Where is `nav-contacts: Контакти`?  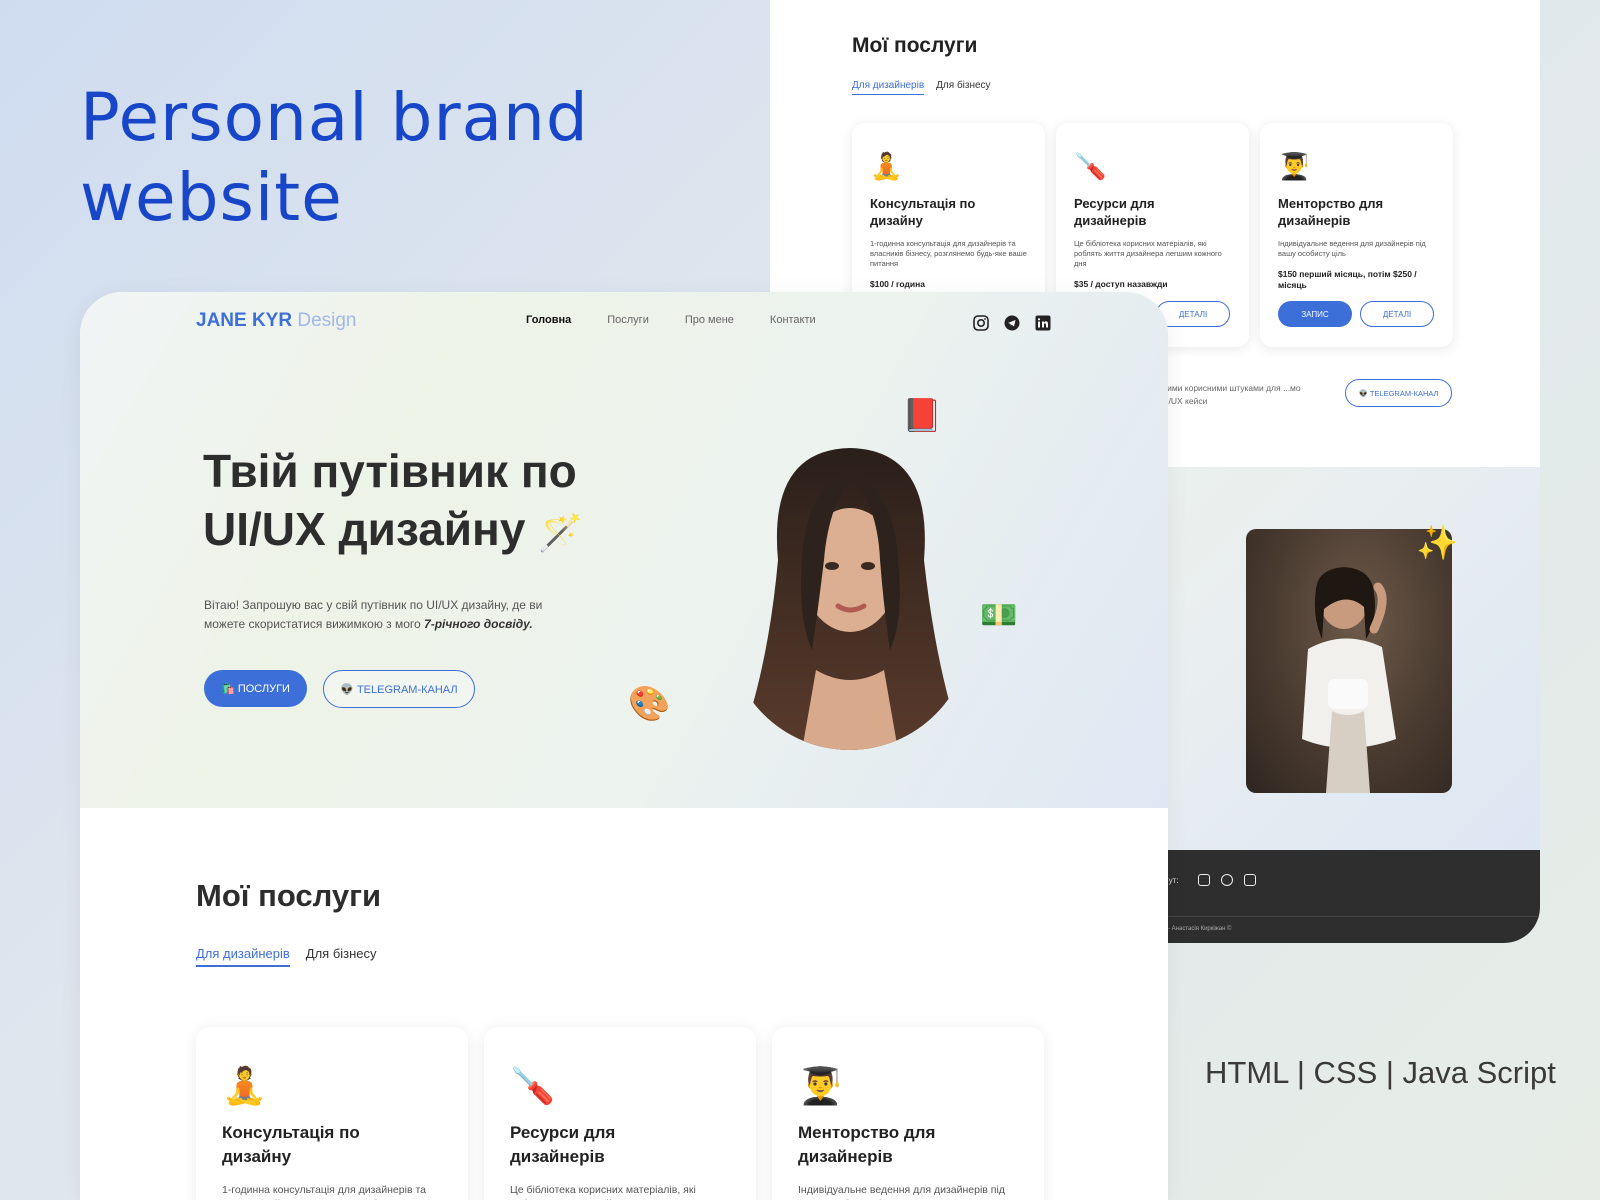
nav-contacts: Контакти is located at coordinates (793, 320).